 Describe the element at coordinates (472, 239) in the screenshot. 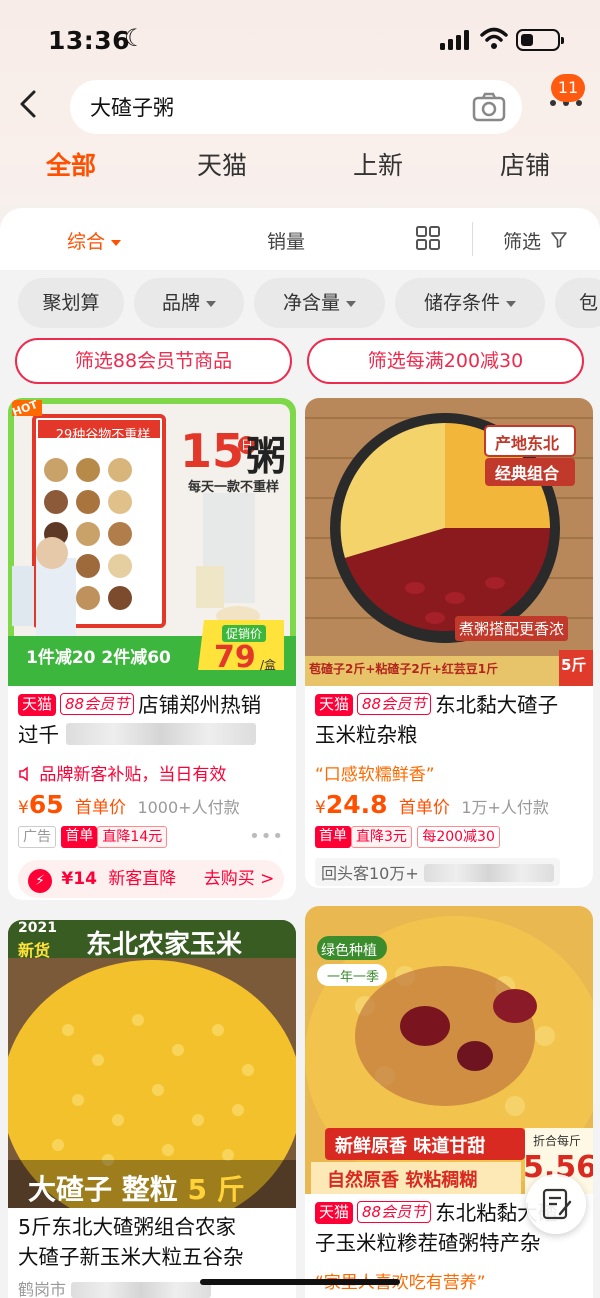

I see `divider` at that location.